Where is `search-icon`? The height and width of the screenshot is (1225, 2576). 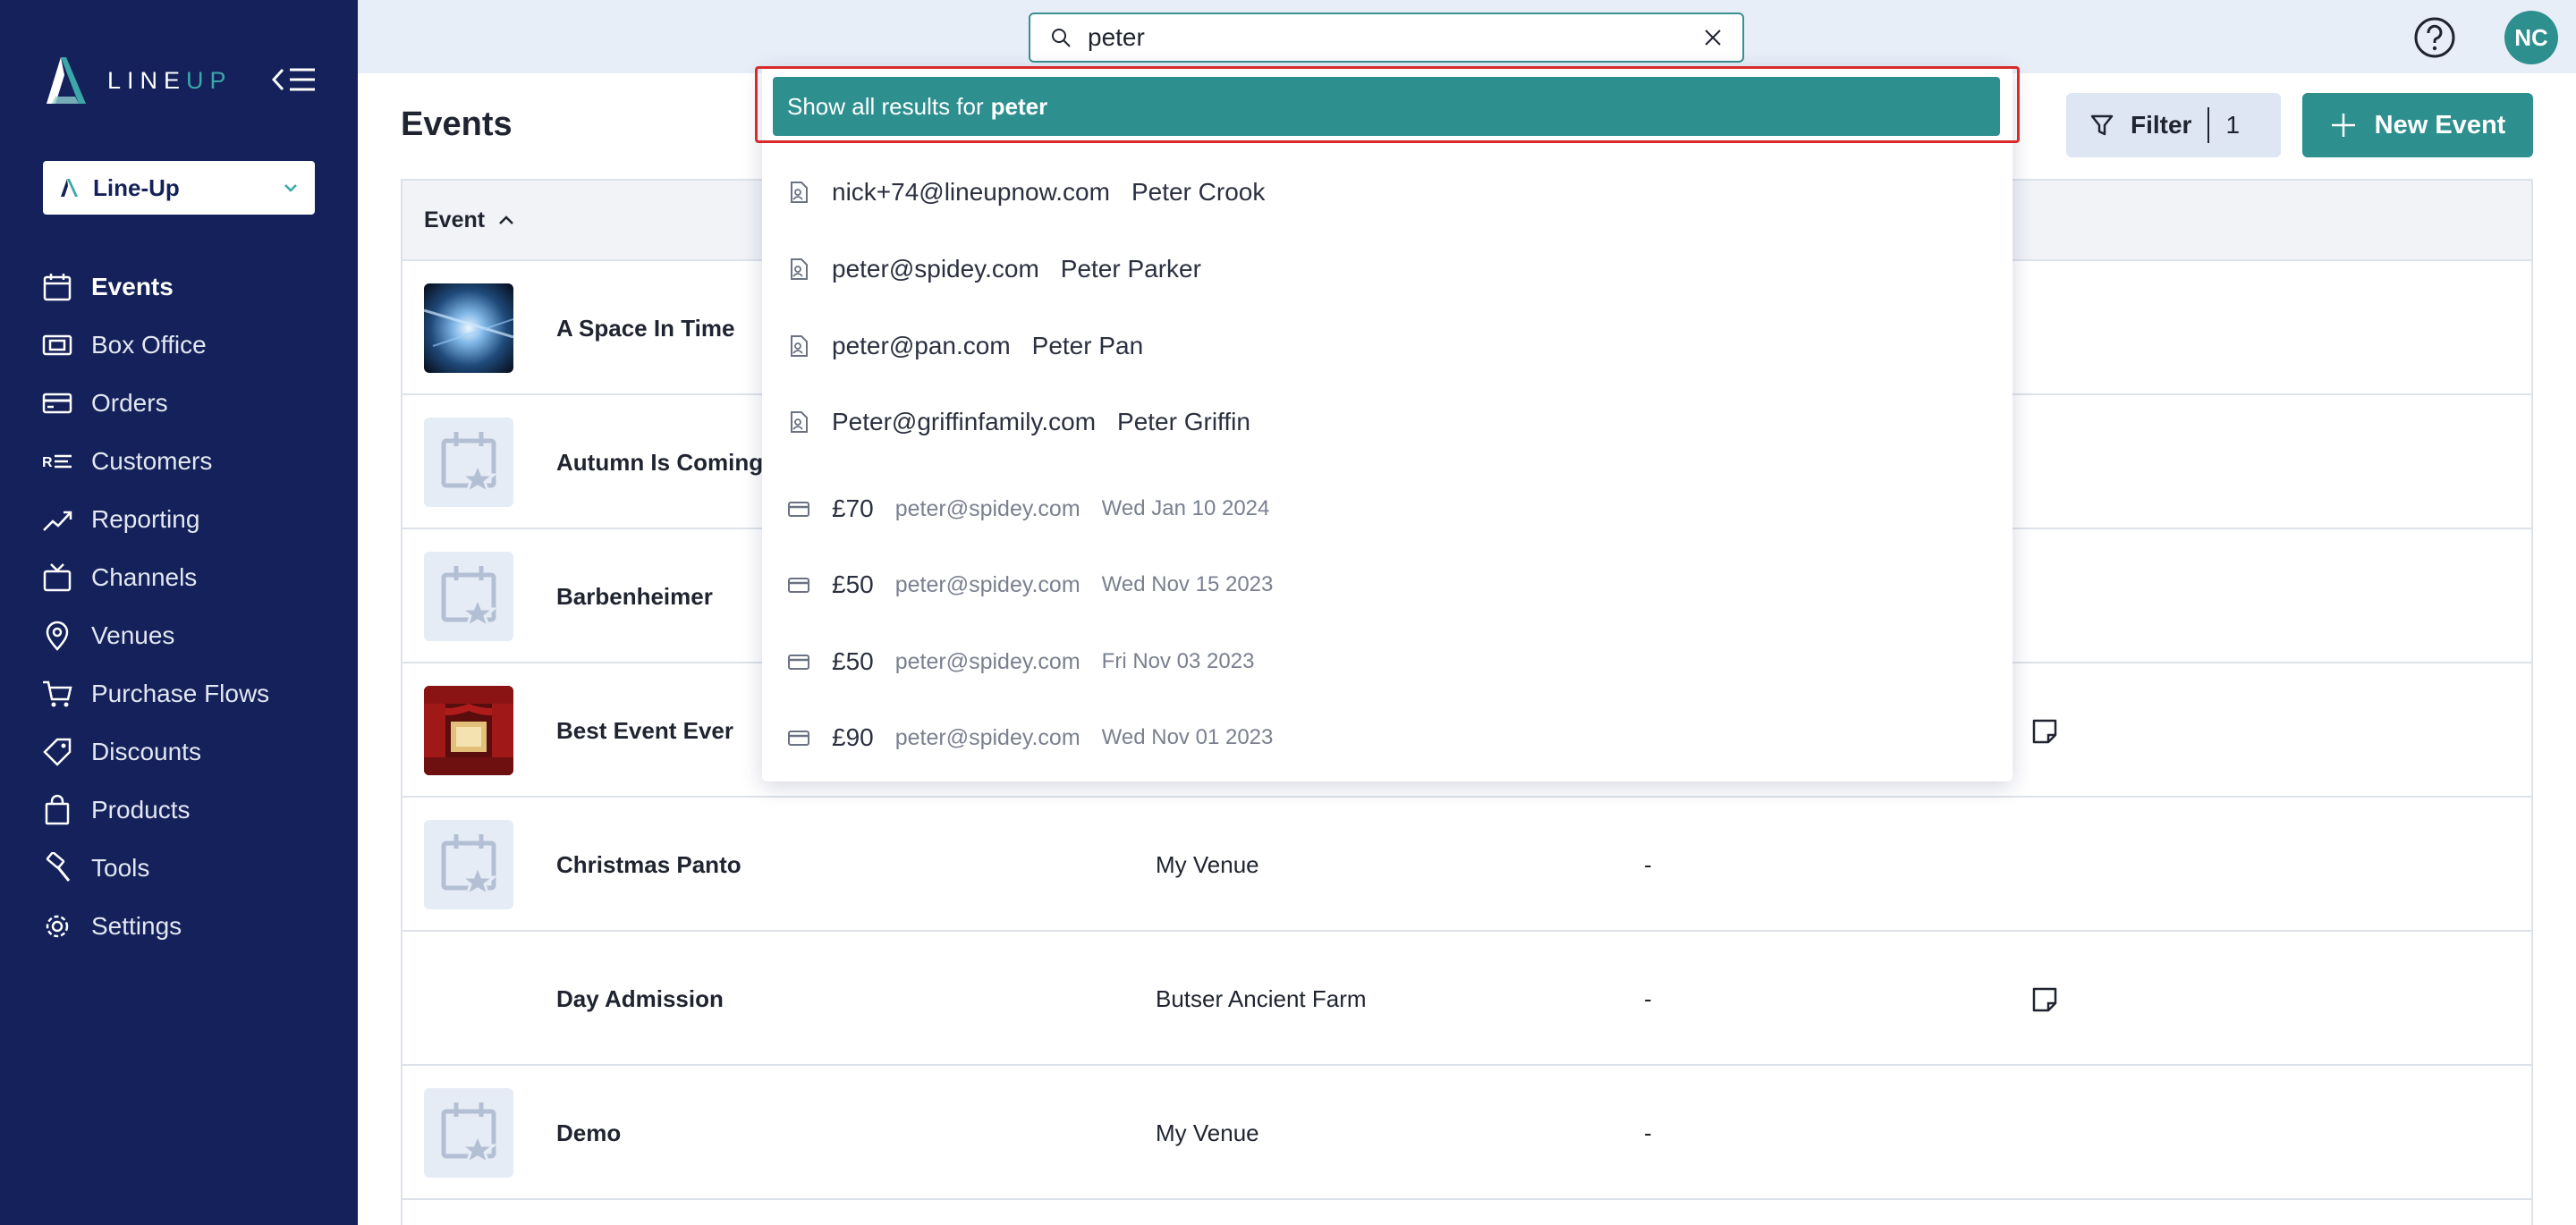
search-icon is located at coordinates (1061, 38).